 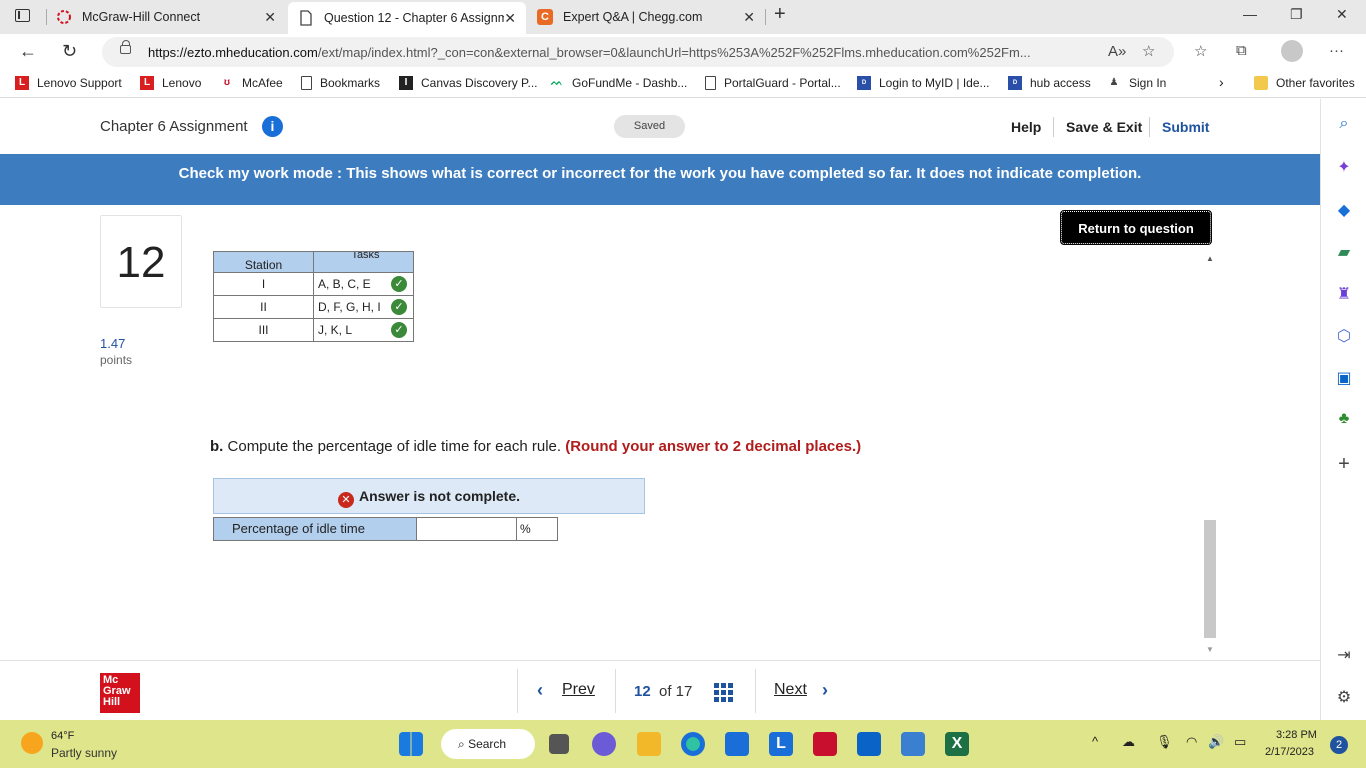 I want to click on tree-icon: ♣, so click(x=1344, y=419).